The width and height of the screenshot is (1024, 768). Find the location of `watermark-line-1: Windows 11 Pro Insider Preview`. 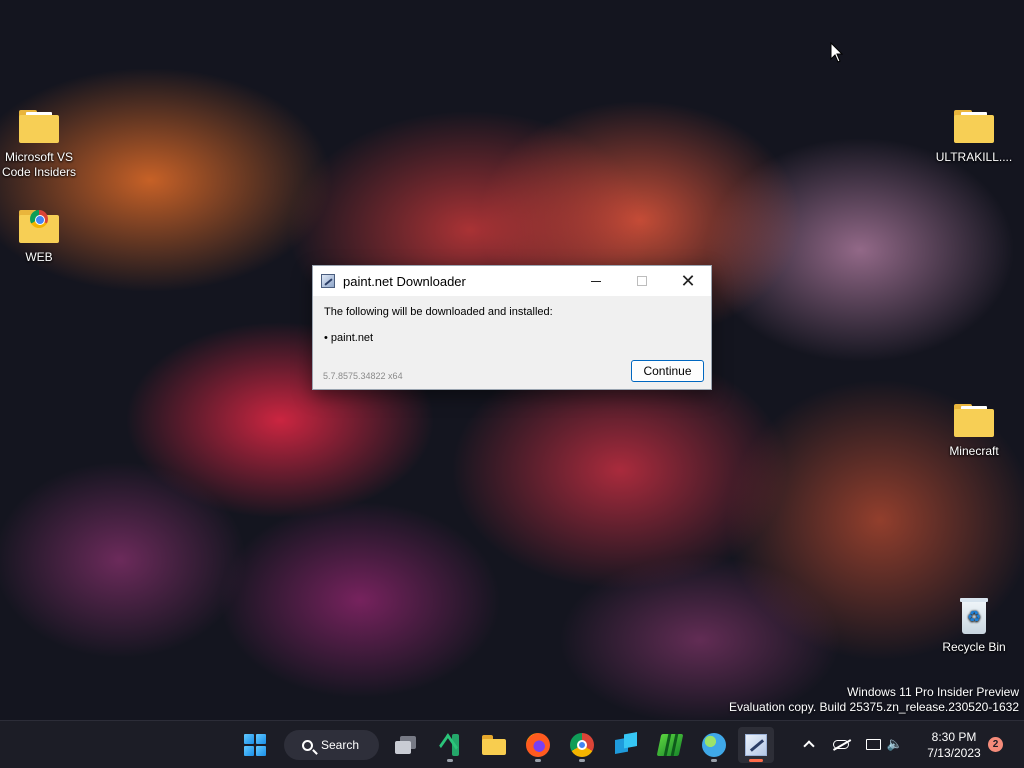

watermark-line-1: Windows 11 Pro Insider Preview is located at coordinates (933, 692).